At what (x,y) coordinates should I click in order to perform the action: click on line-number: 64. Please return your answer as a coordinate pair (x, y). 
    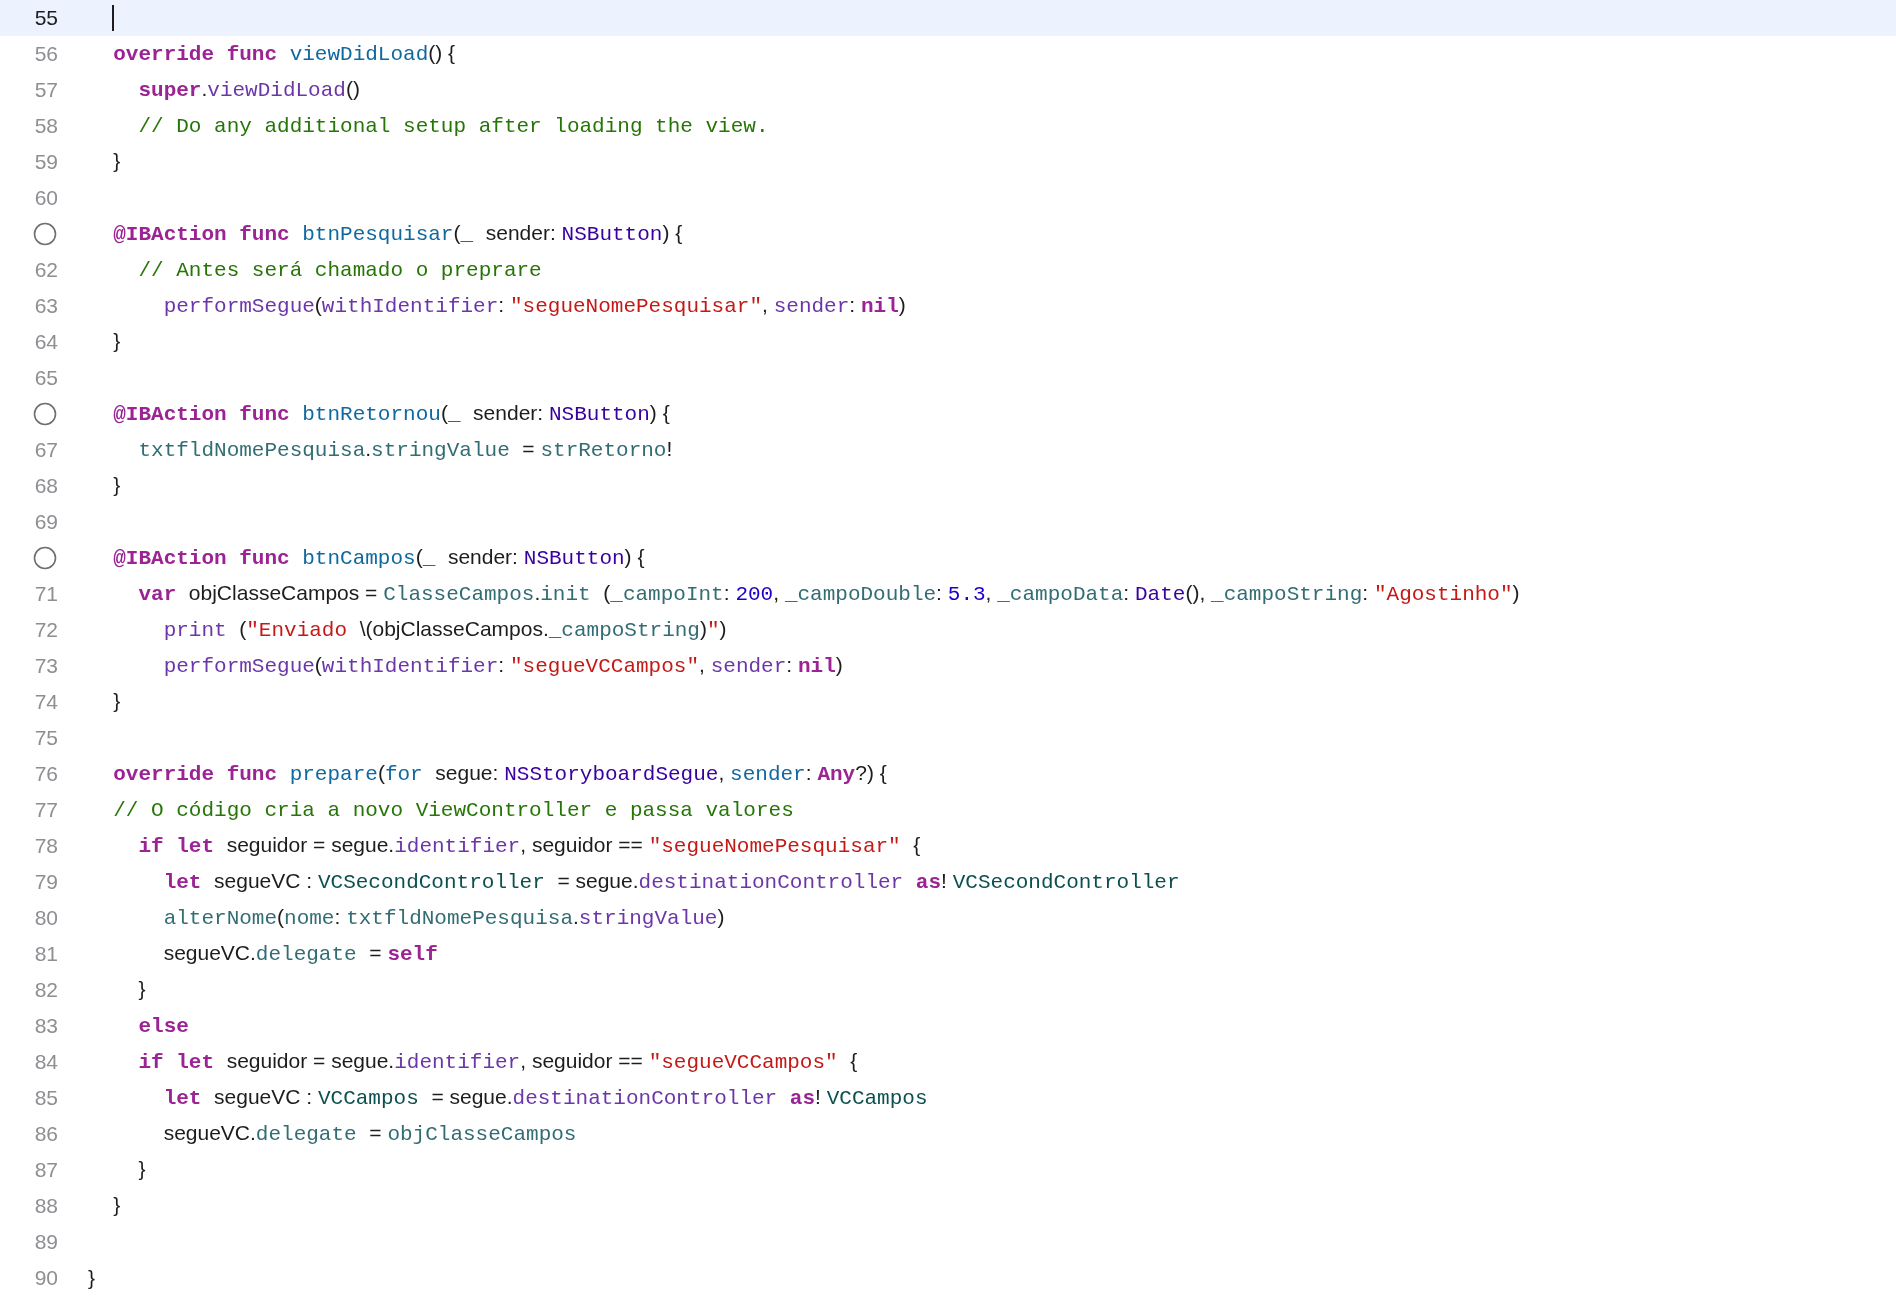
    Looking at the image, I should click on (46, 342).